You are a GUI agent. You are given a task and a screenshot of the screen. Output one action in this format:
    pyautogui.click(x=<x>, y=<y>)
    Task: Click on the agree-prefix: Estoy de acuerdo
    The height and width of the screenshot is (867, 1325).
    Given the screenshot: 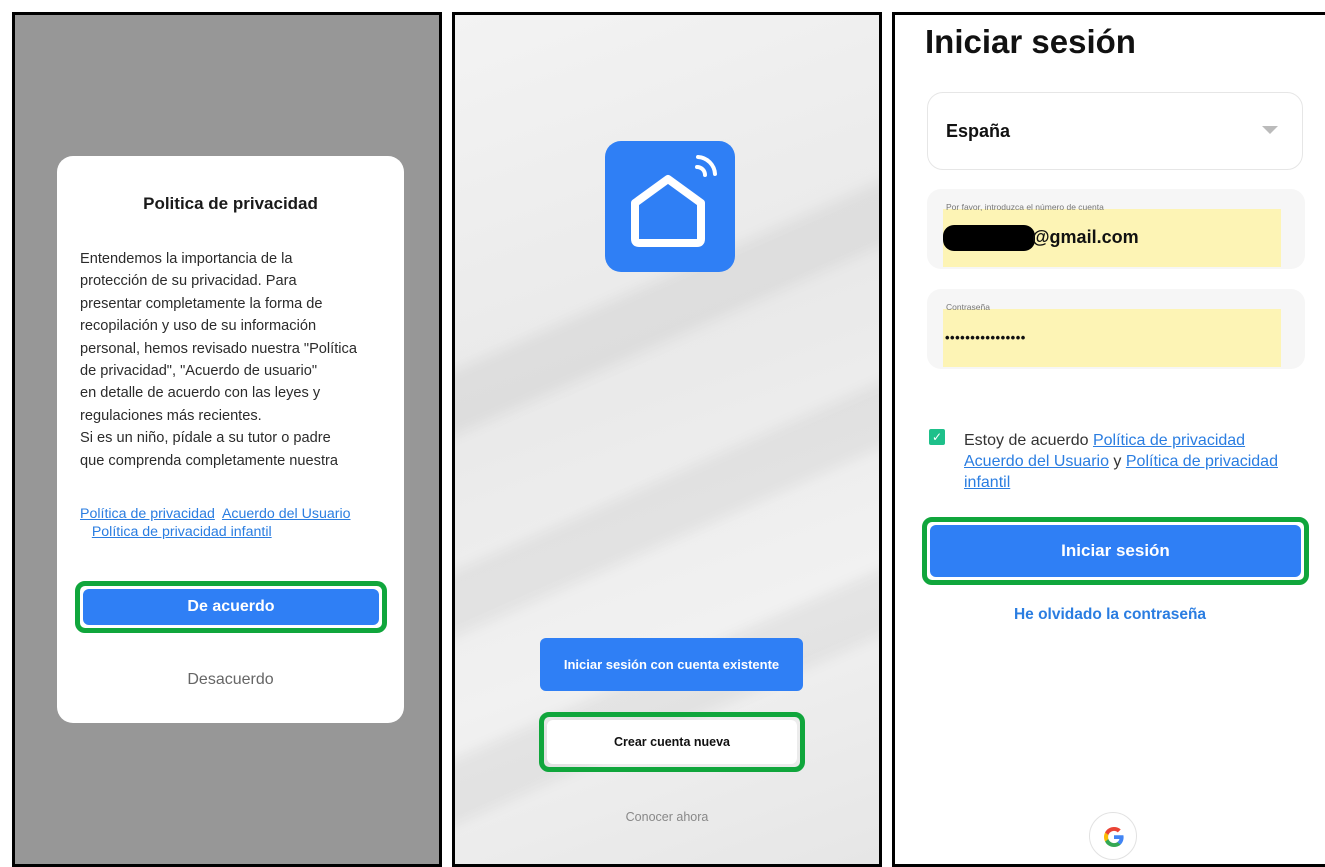 What is the action you would take?
    pyautogui.click(x=1026, y=440)
    